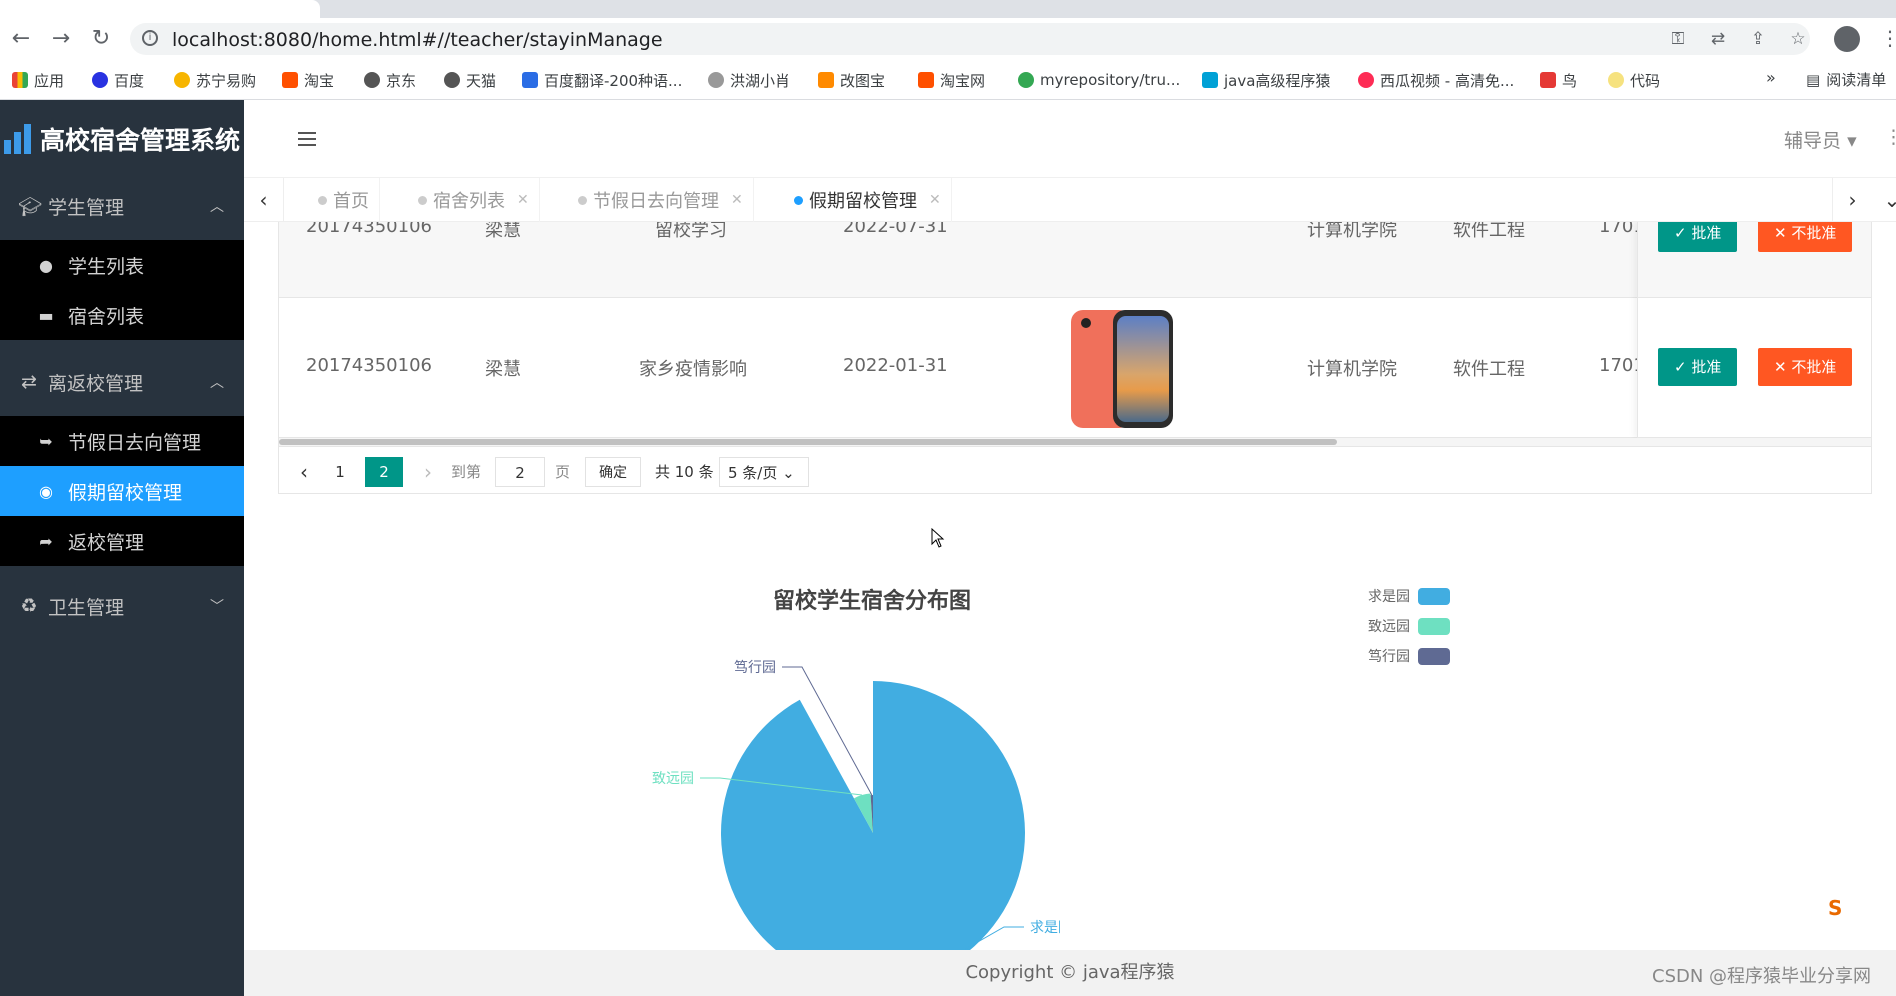 The width and height of the screenshot is (1896, 996). What do you see at coordinates (851, 80) in the screenshot?
I see `bookmark-gaitubao: 改图宝` at bounding box center [851, 80].